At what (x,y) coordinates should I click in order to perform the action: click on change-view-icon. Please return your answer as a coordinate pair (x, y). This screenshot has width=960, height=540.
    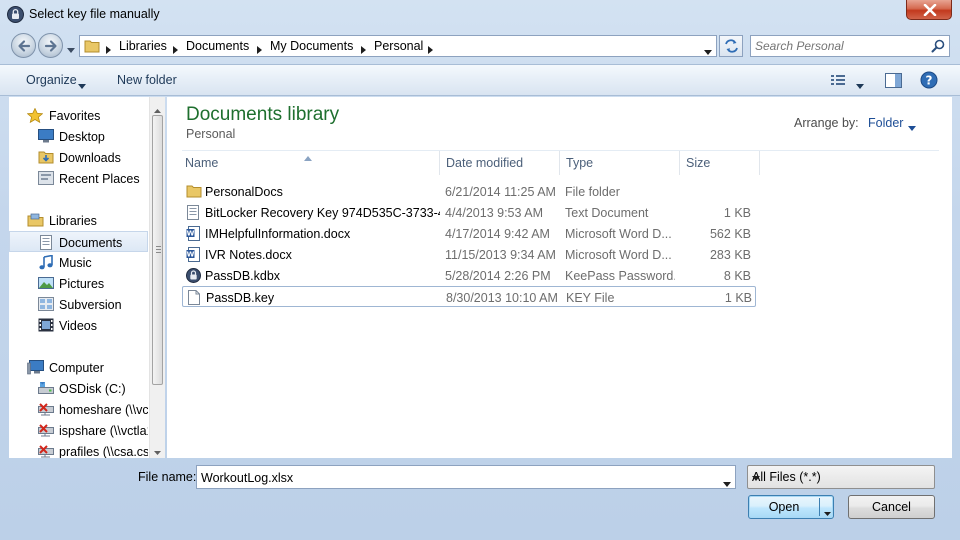
    Looking at the image, I should click on (838, 81).